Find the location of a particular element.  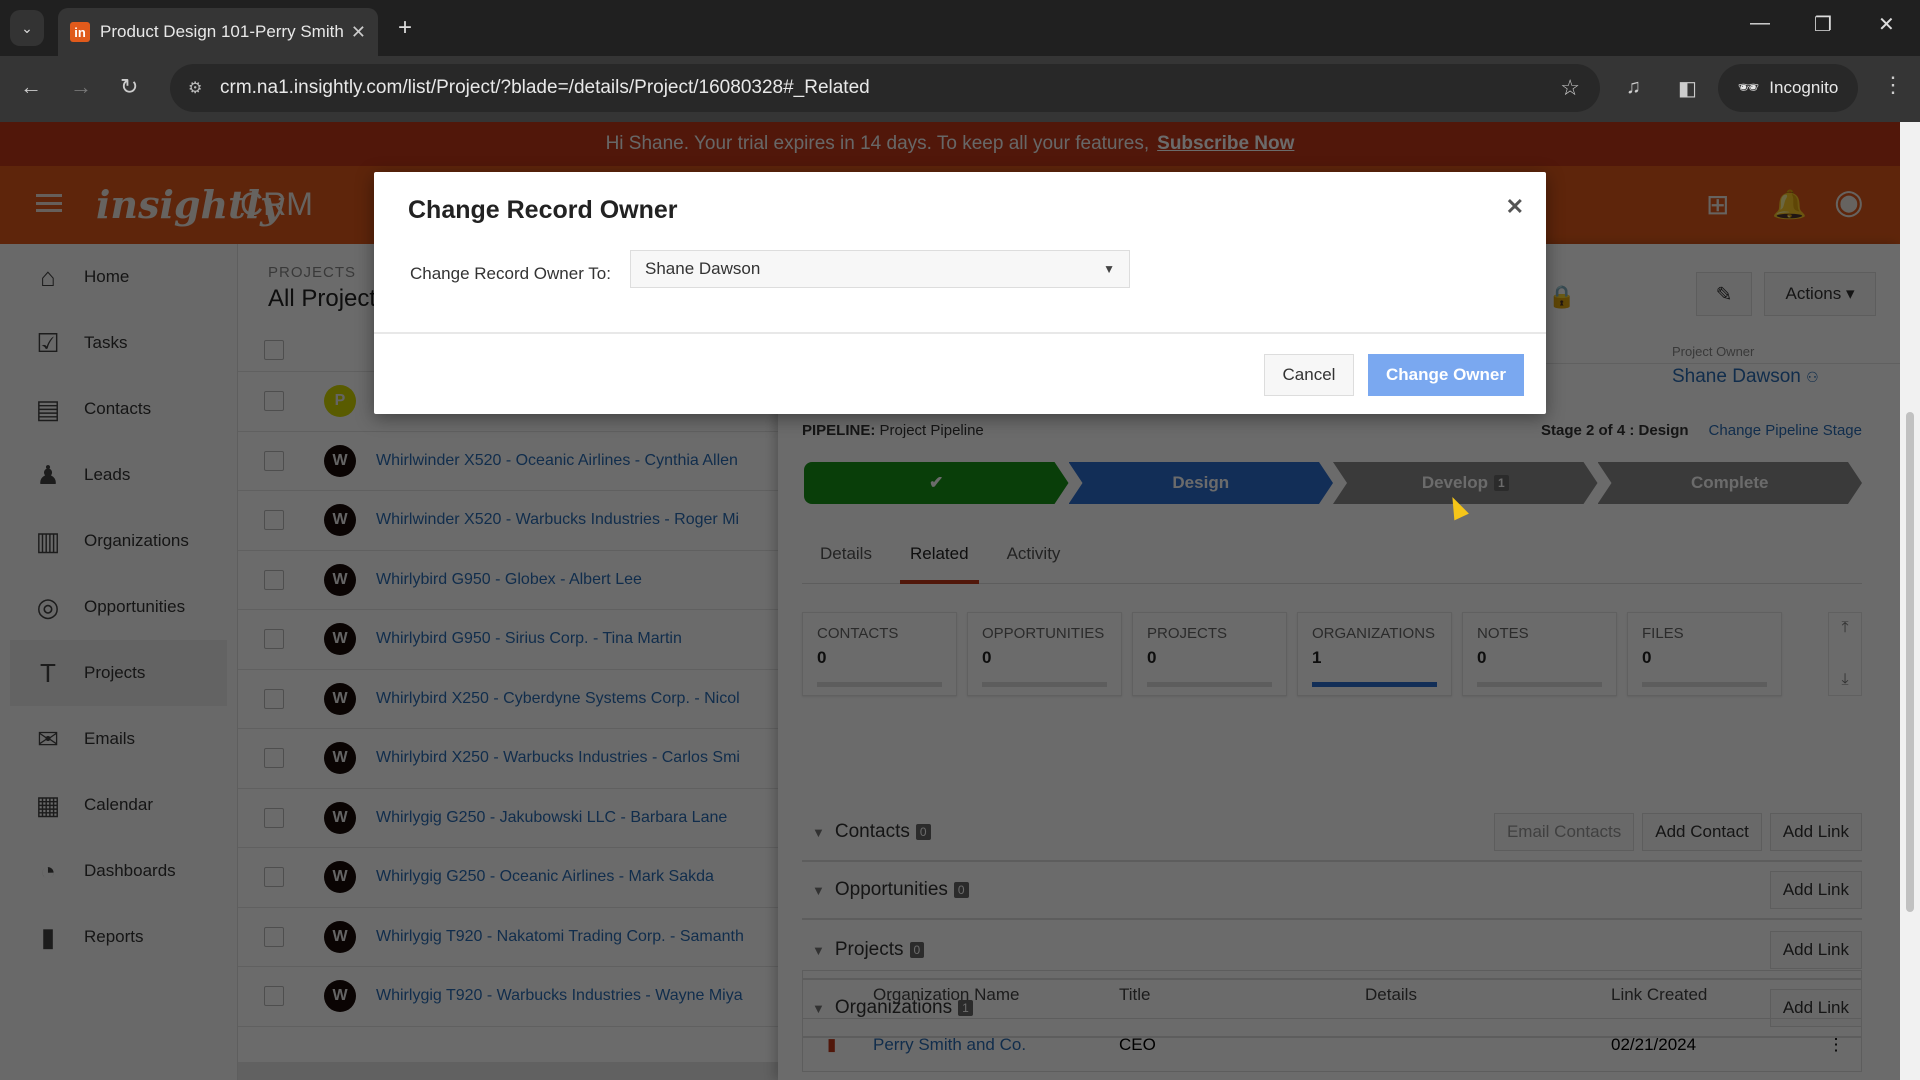

modal-divider is located at coordinates (960, 333).